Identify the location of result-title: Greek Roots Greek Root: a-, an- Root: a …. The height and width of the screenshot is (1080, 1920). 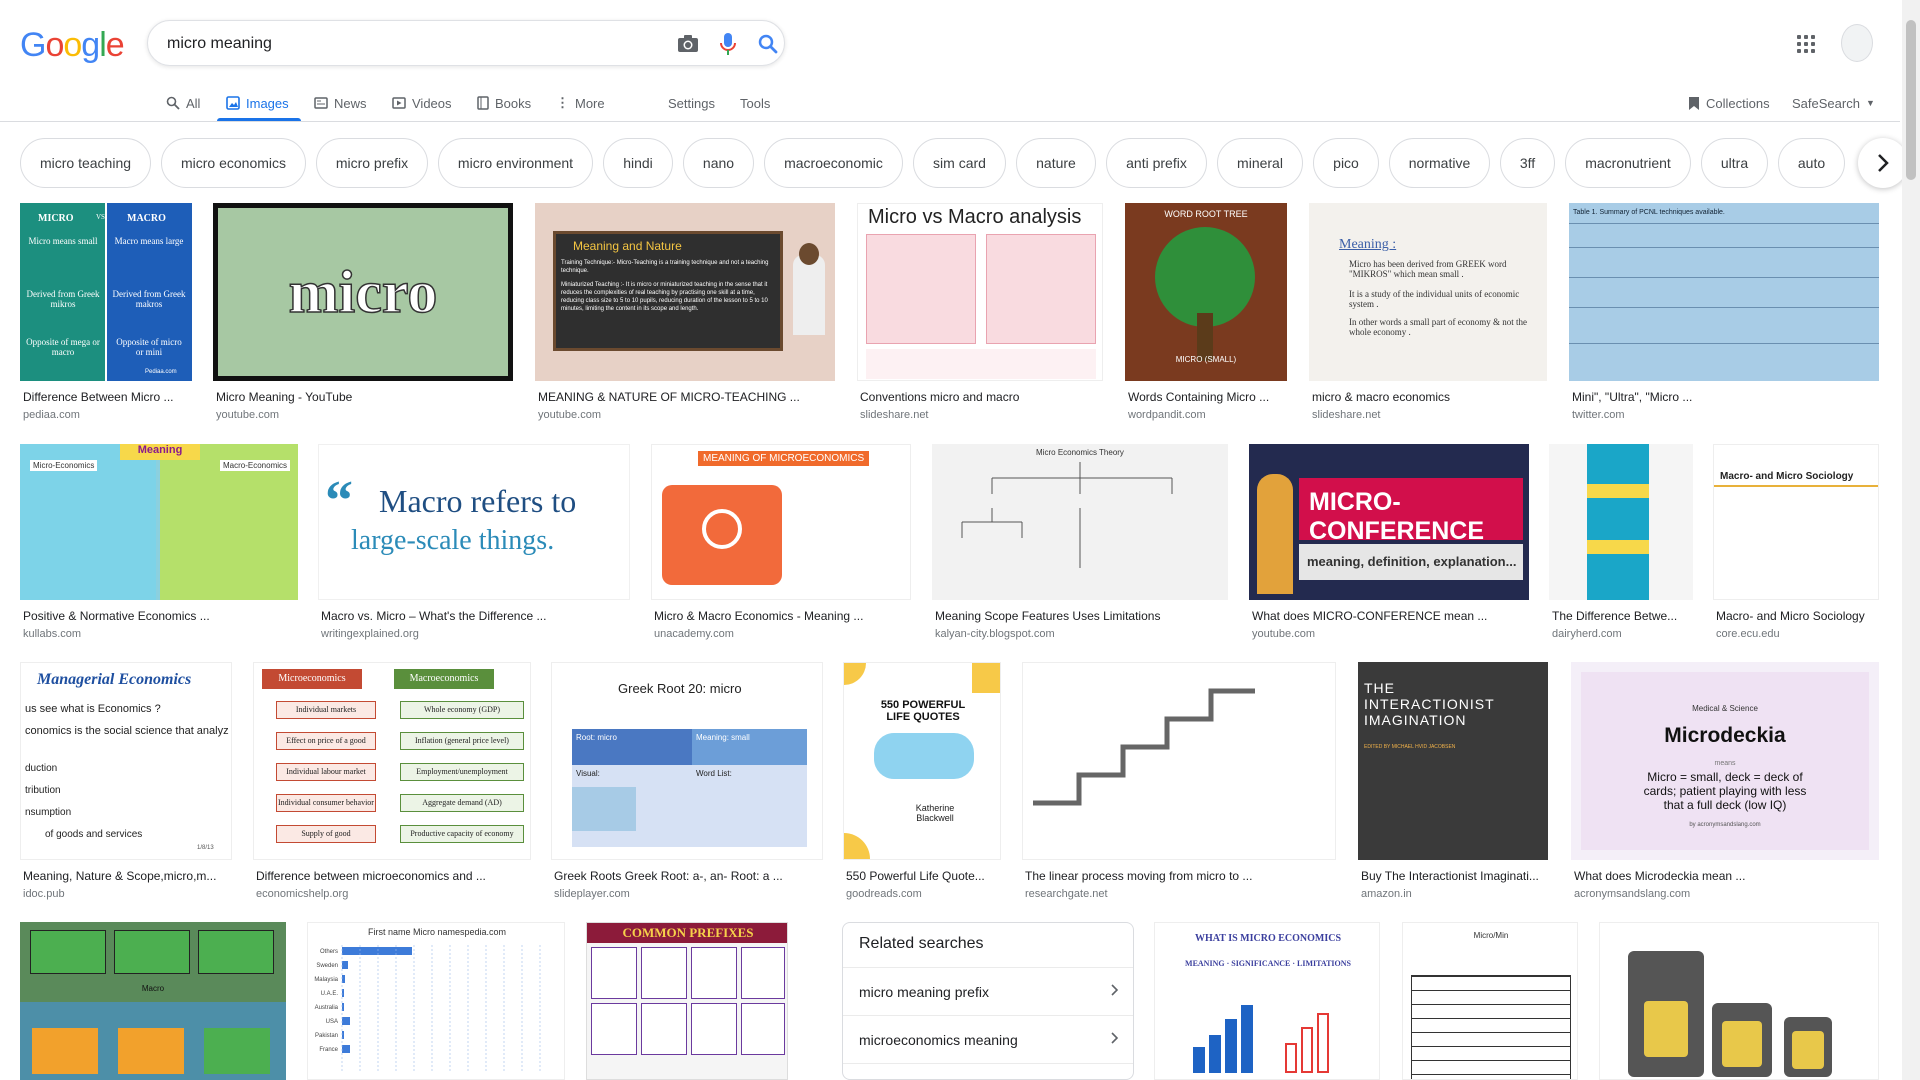
(688, 876).